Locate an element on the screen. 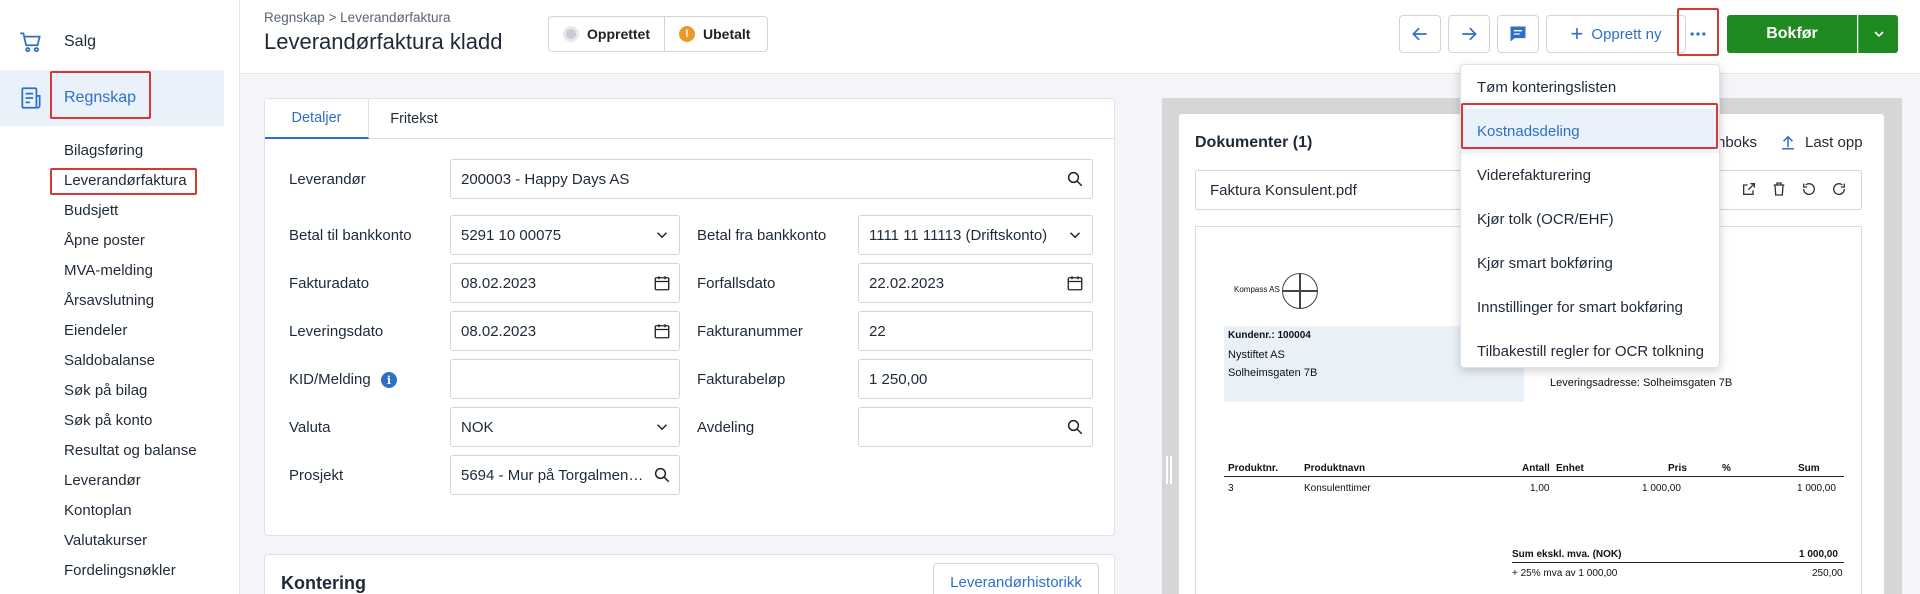  menu-item: Tilbakestill regler for OCR tolkning is located at coordinates (1590, 351).